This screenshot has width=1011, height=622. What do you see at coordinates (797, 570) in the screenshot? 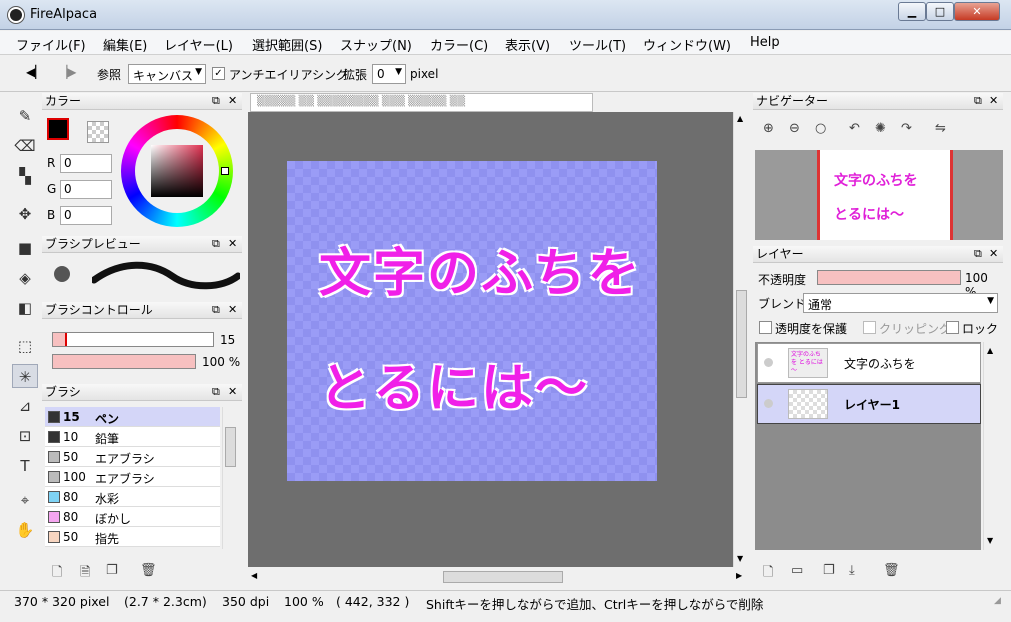
I see `new-folder-icon: ▭` at bounding box center [797, 570].